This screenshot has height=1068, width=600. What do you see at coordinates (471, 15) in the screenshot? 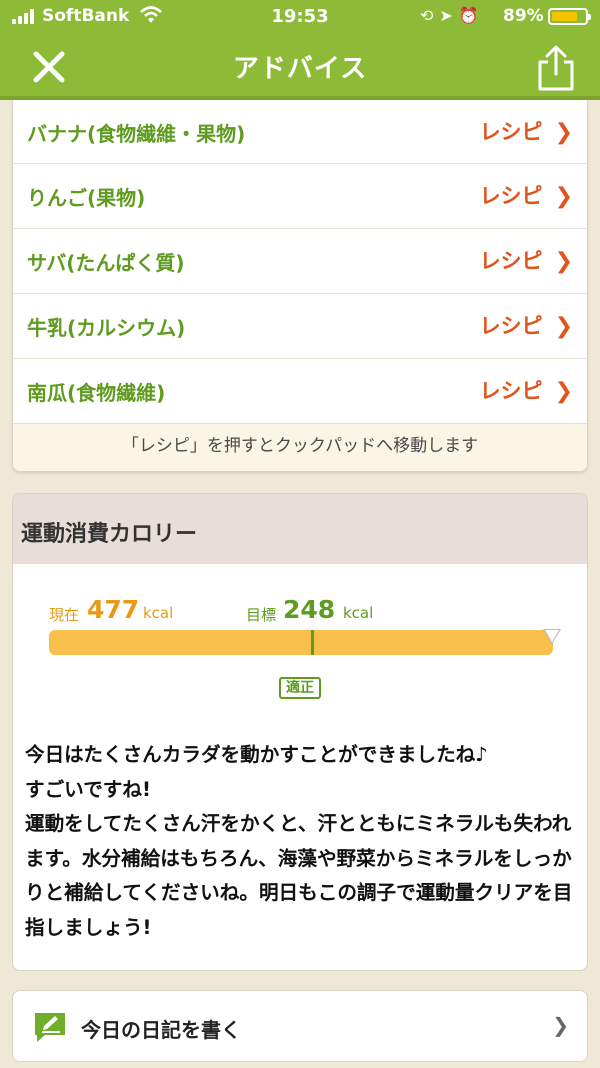
I see `alarm-icon: ⏰` at bounding box center [471, 15].